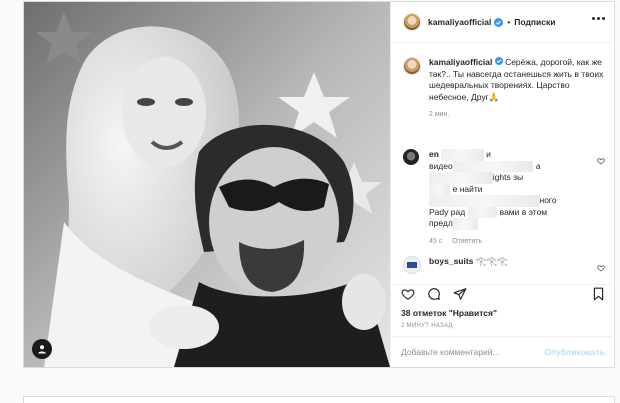  I want to click on following-button: Подписки, so click(534, 22).